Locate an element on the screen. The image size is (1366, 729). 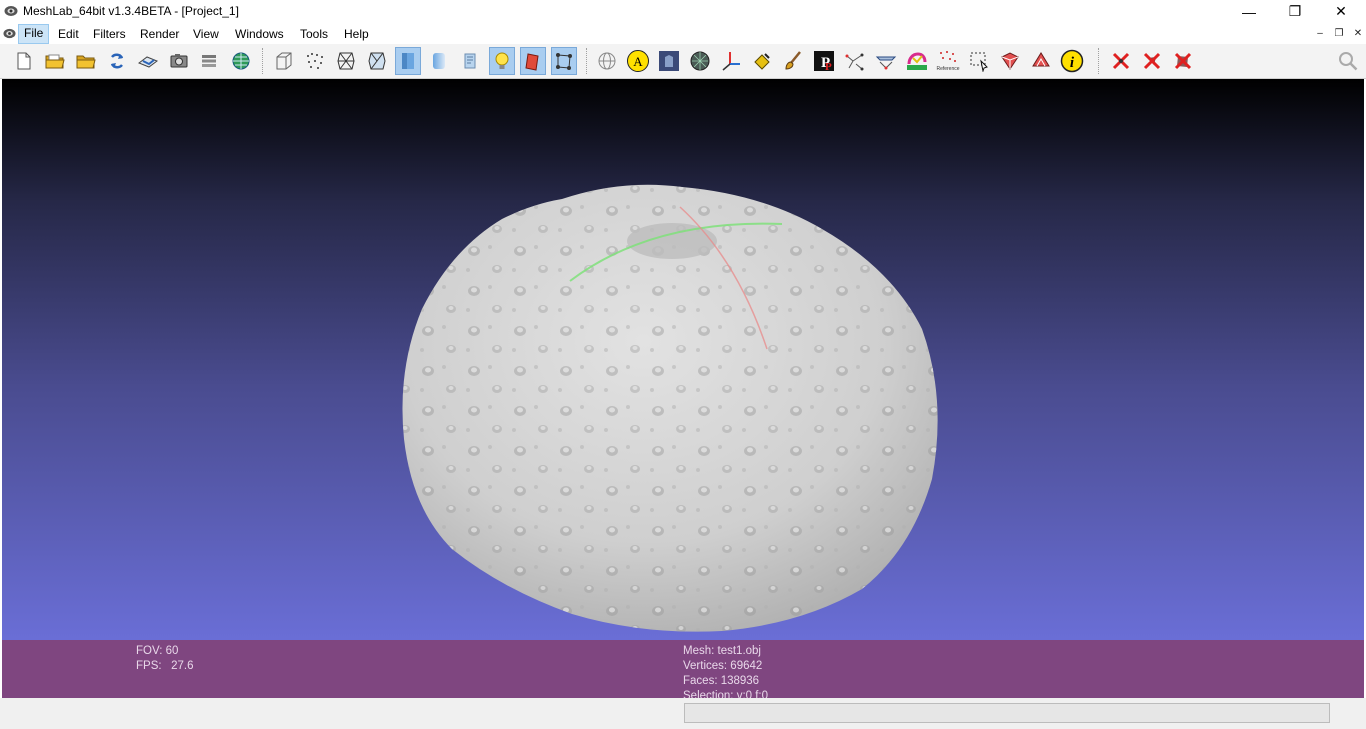
faces-label: Faces: 138936 is located at coordinates (721, 681).